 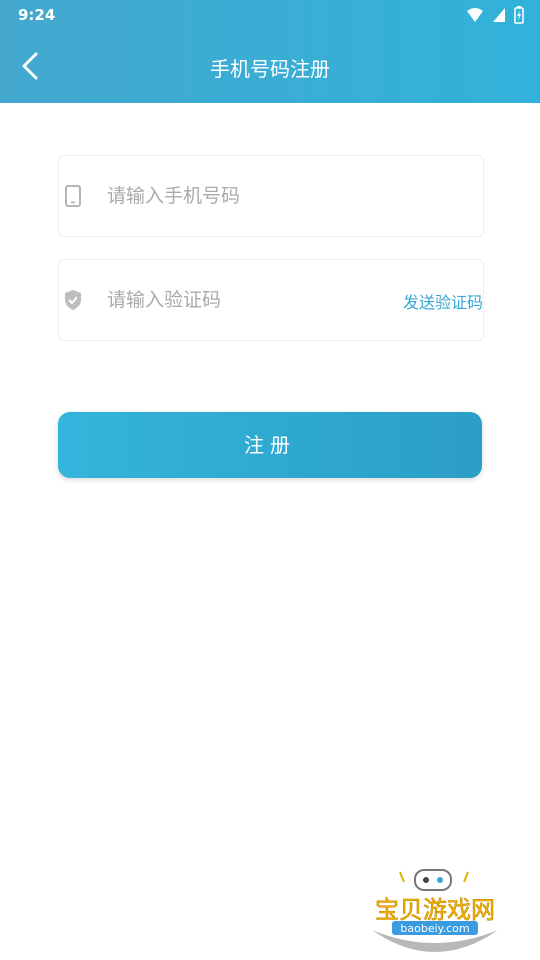 What do you see at coordinates (257, 196) in the screenshot?
I see `phone-input` at bounding box center [257, 196].